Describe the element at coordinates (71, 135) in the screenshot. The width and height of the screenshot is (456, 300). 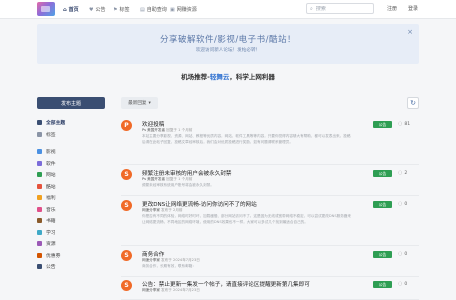
I see `sidebar-item: 标签` at that location.